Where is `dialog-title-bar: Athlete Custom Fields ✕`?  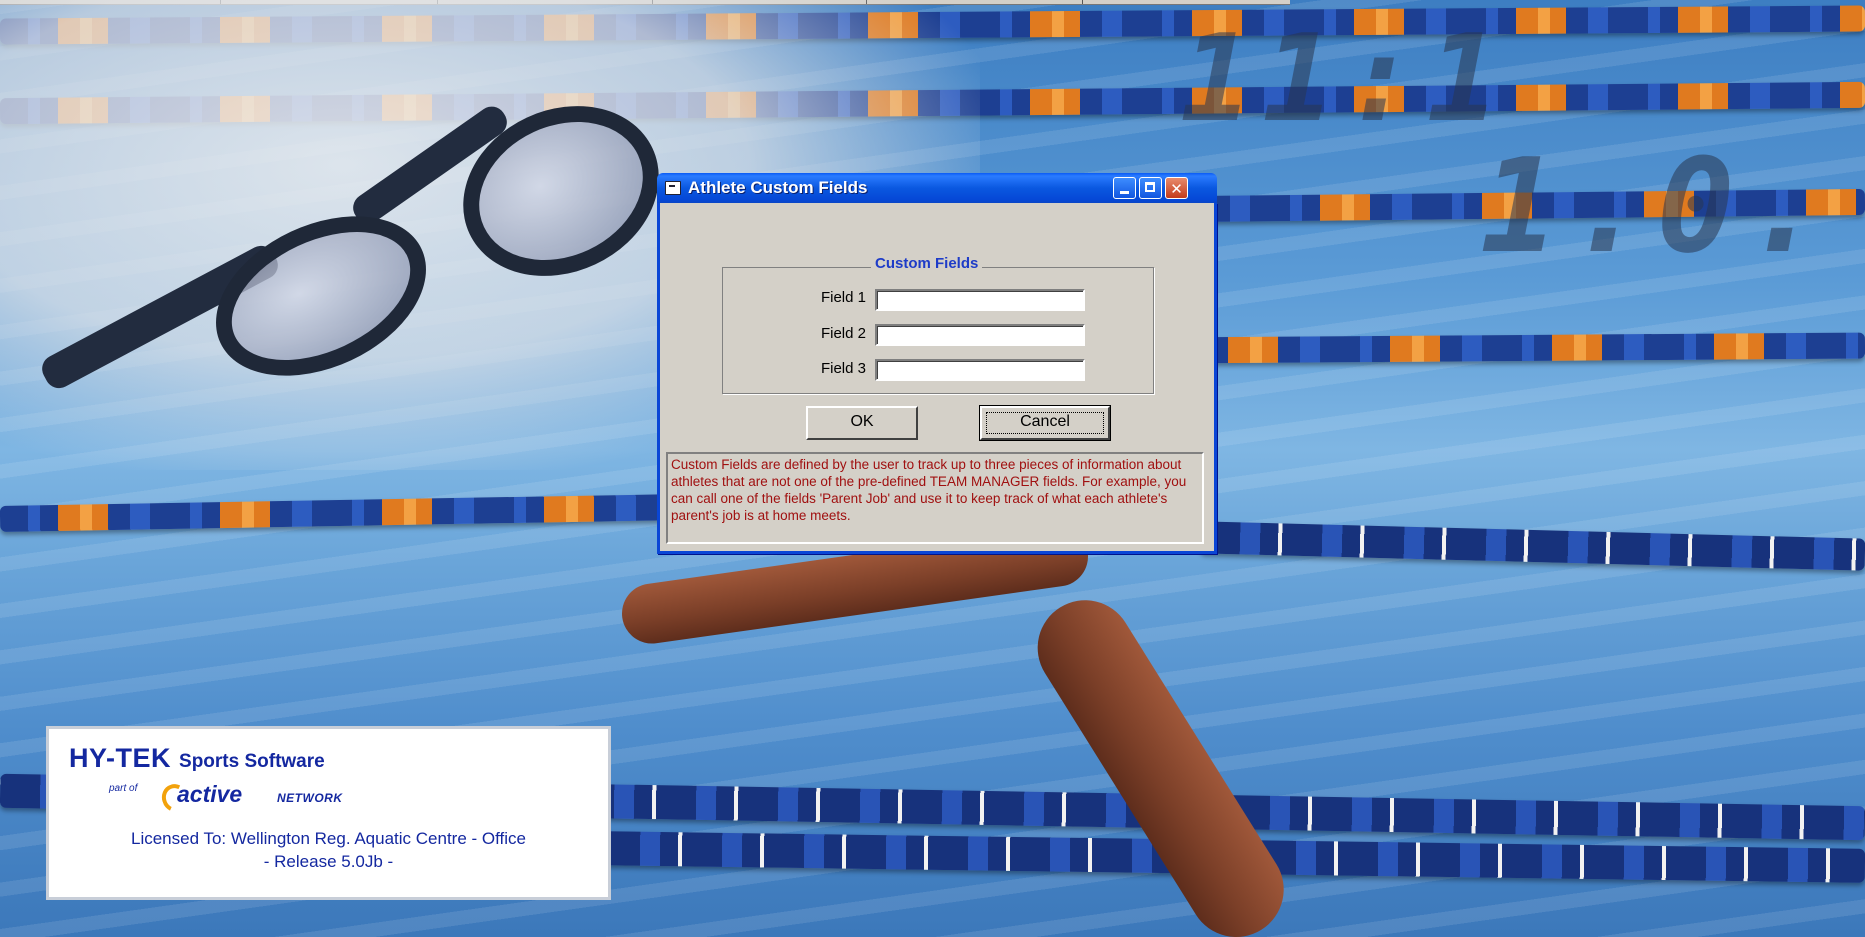 dialog-title-bar: Athlete Custom Fields ✕ is located at coordinates (937, 188).